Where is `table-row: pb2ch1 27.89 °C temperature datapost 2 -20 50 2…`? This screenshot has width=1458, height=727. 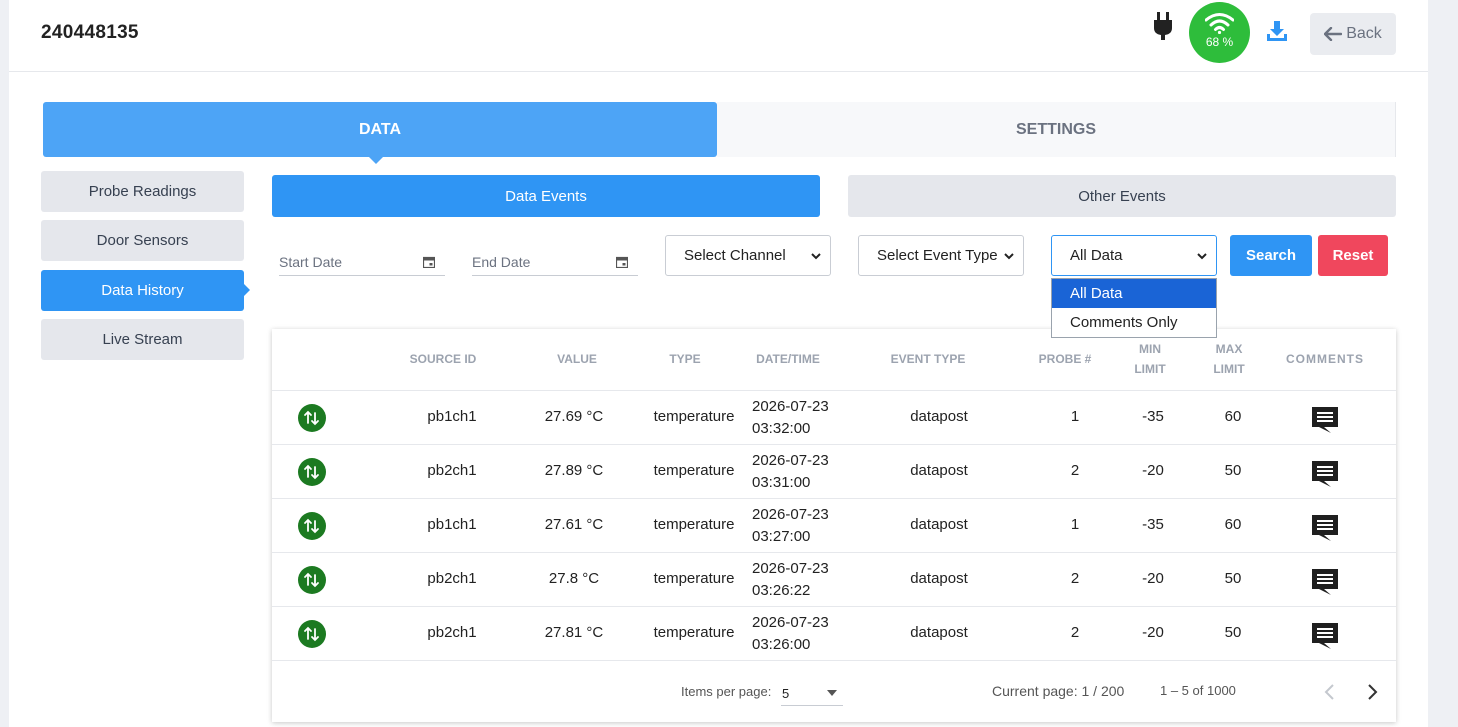 table-row: pb2ch1 27.89 °C temperature datapost 2 -20 50 2… is located at coordinates (834, 472).